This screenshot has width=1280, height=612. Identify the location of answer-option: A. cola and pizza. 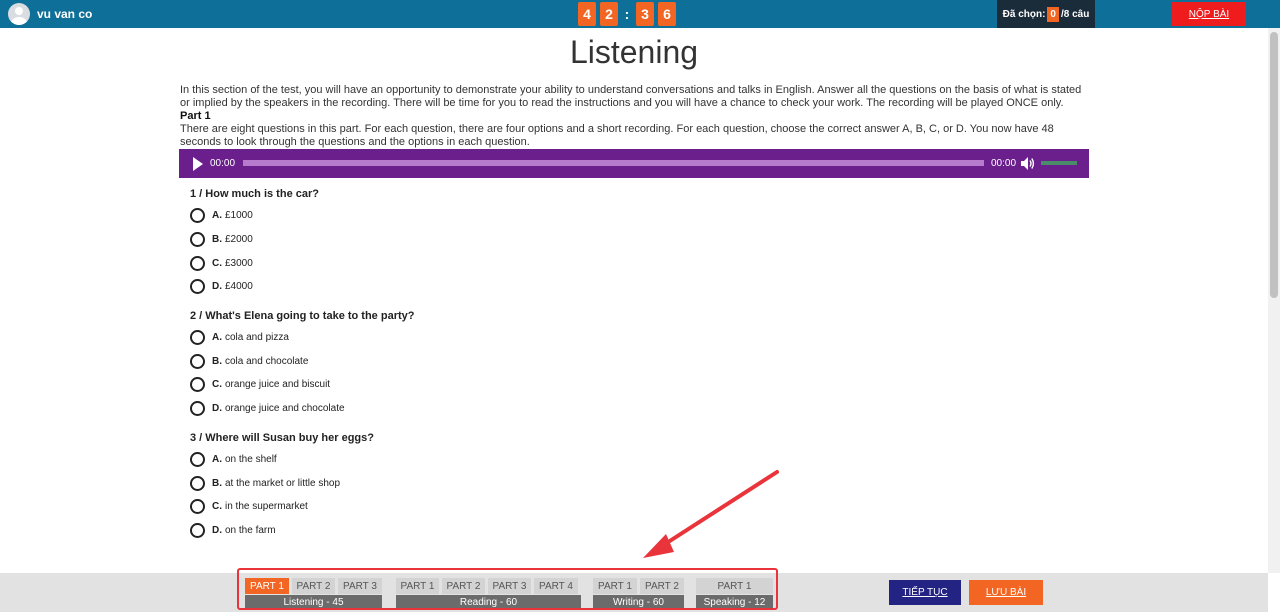
(302, 338).